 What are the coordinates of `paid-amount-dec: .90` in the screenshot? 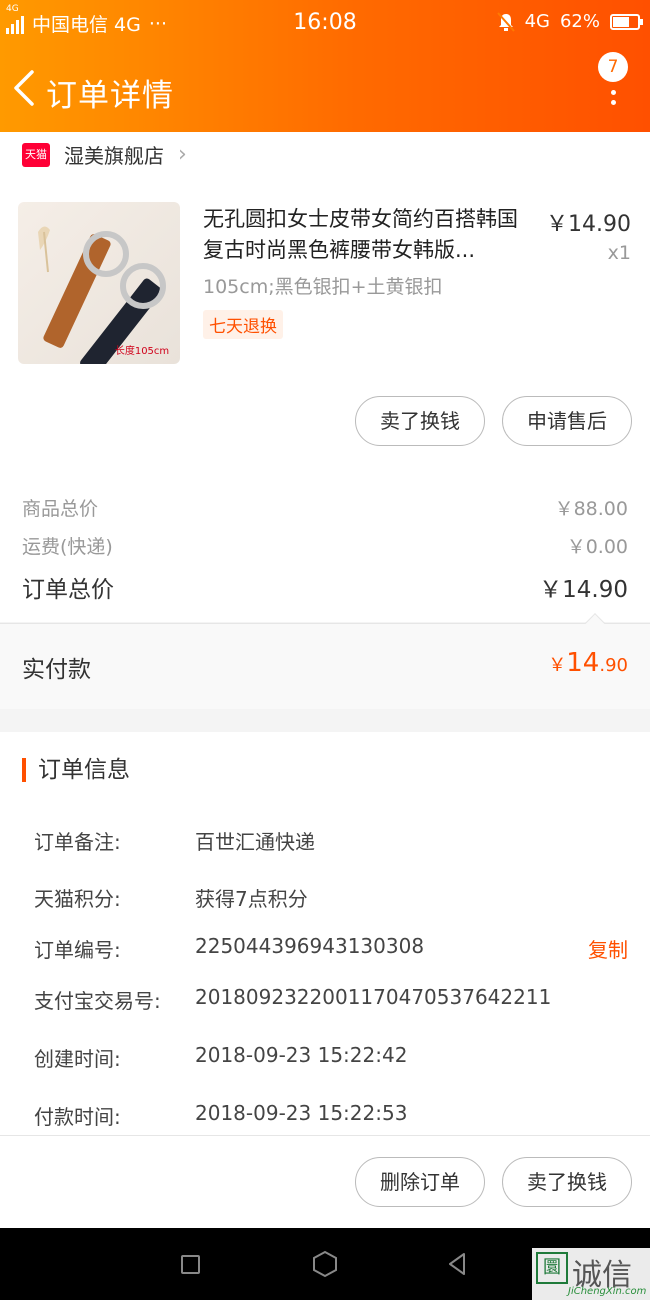 It's located at (613, 665).